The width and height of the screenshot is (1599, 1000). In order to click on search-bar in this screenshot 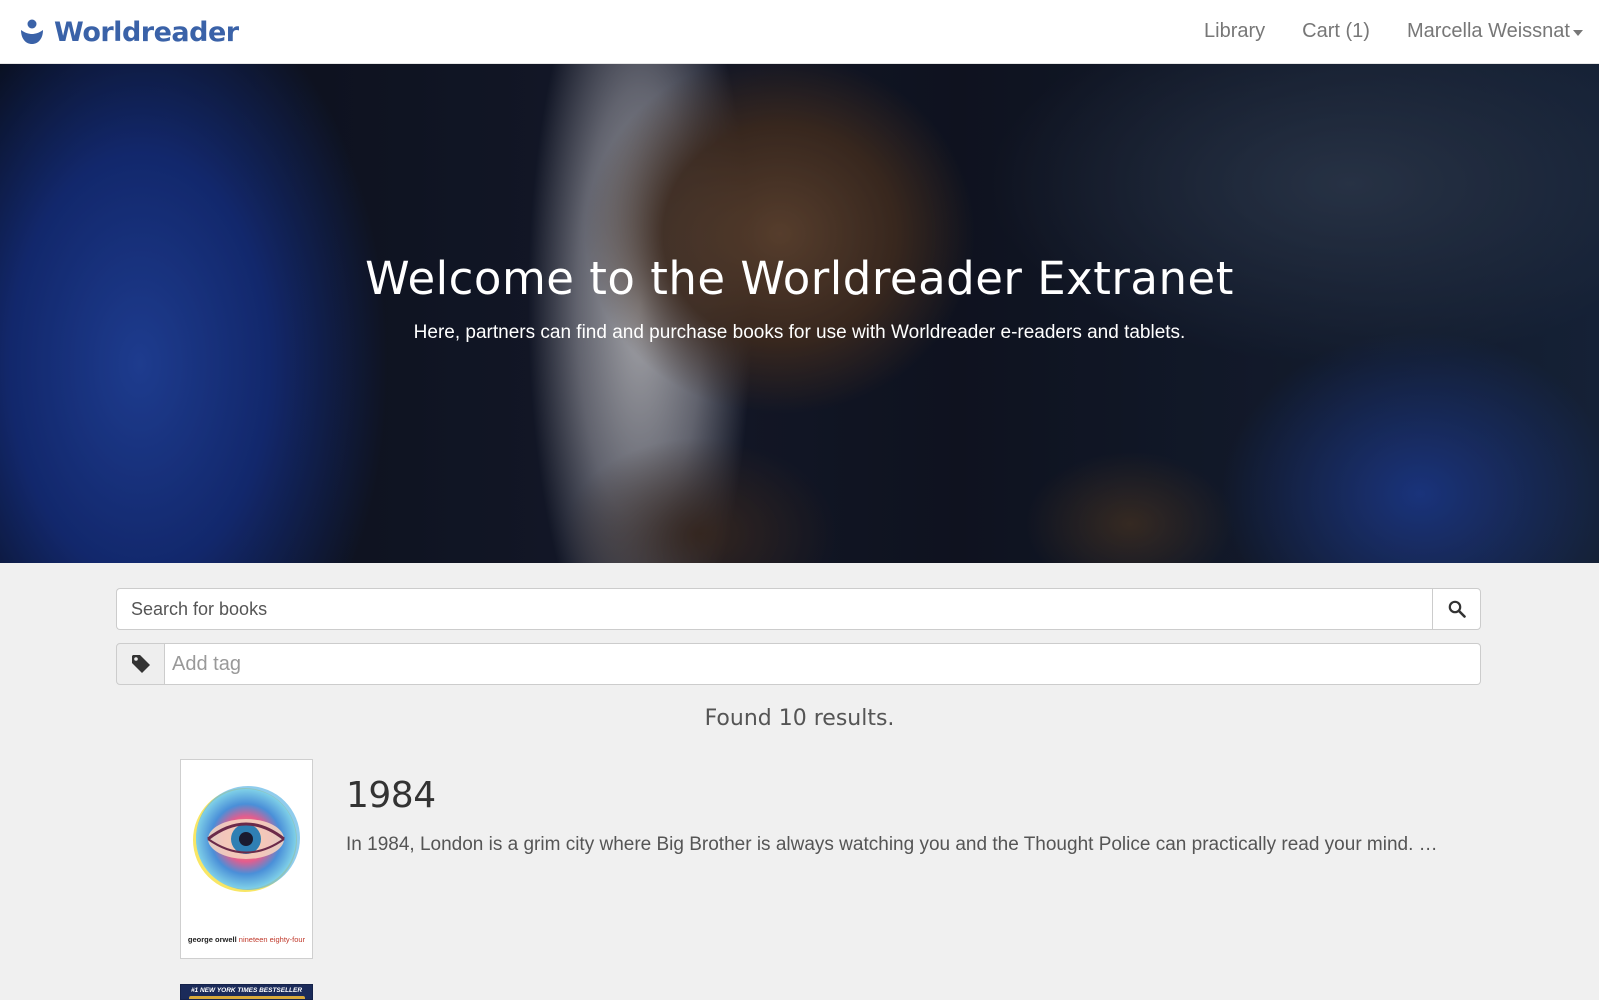, I will do `click(798, 609)`.